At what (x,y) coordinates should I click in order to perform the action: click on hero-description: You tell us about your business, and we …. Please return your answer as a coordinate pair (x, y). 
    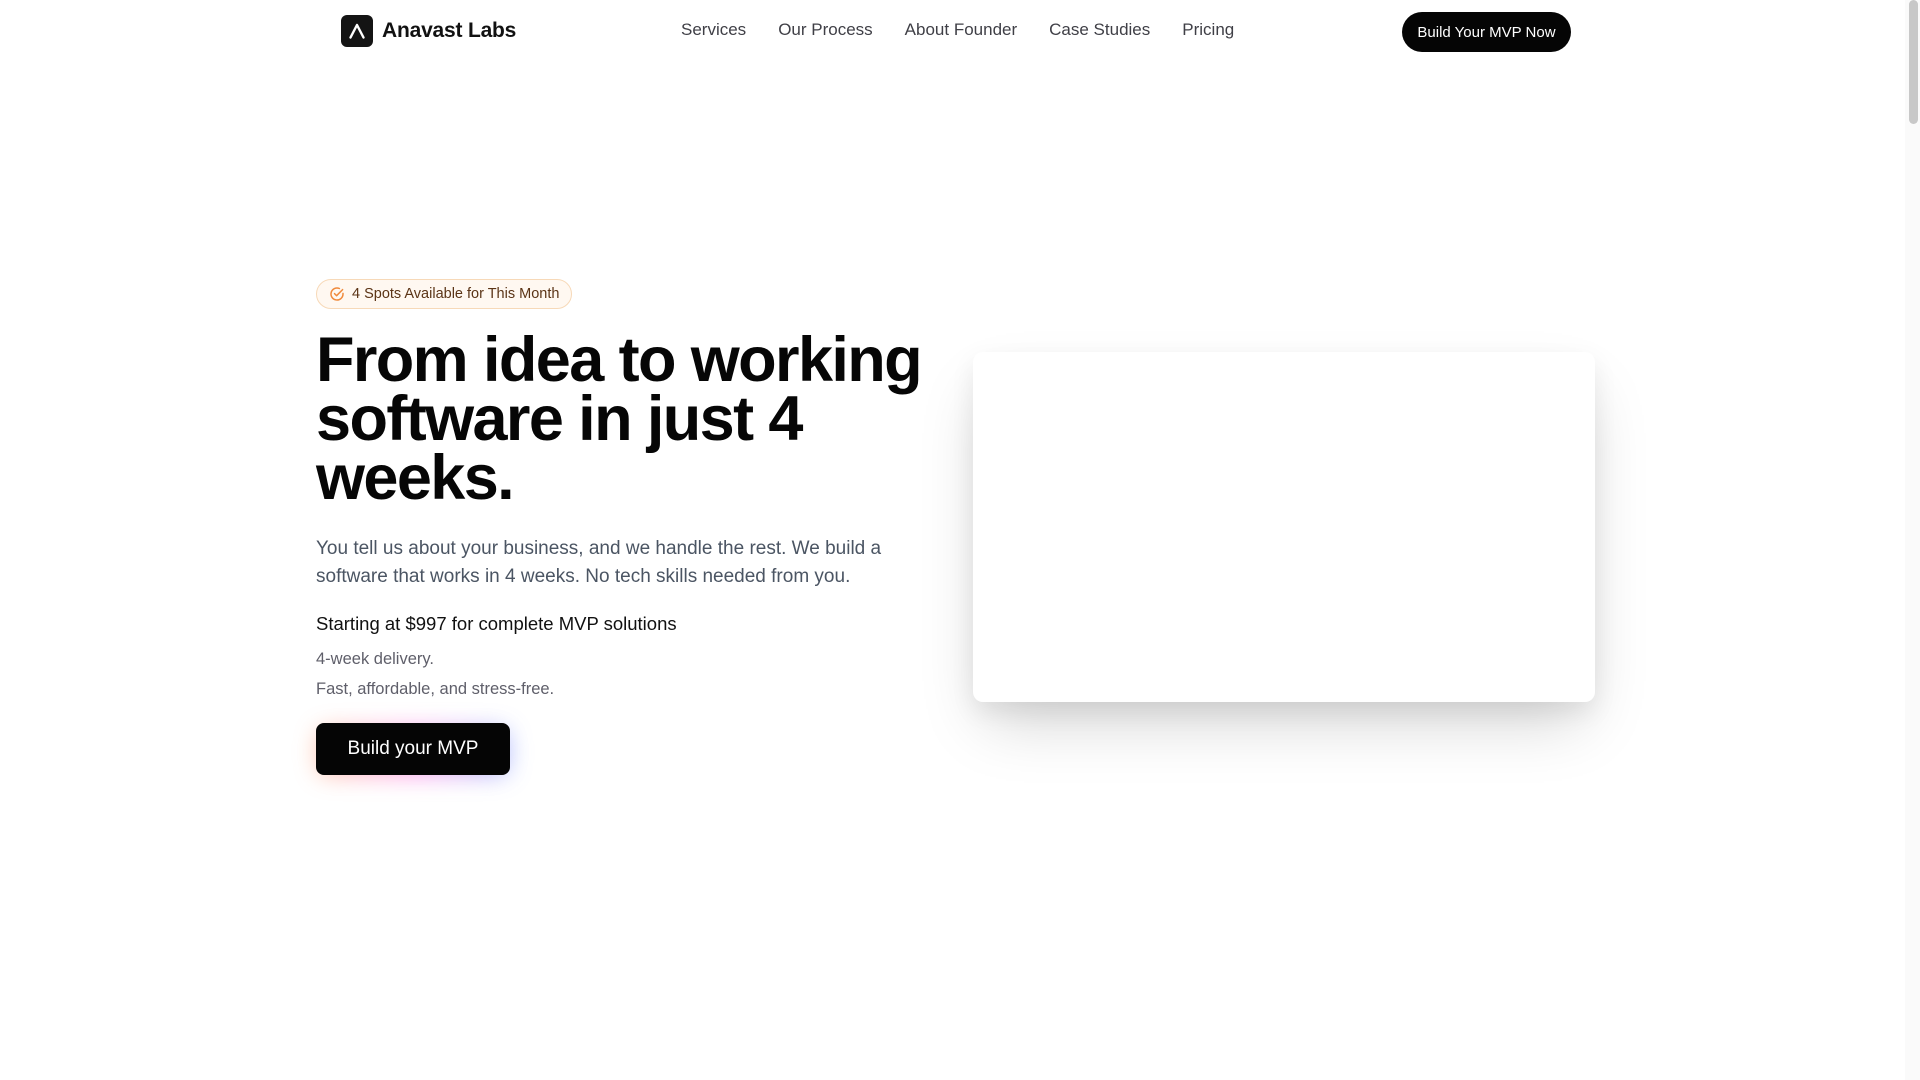
    Looking at the image, I should click on (616, 563).